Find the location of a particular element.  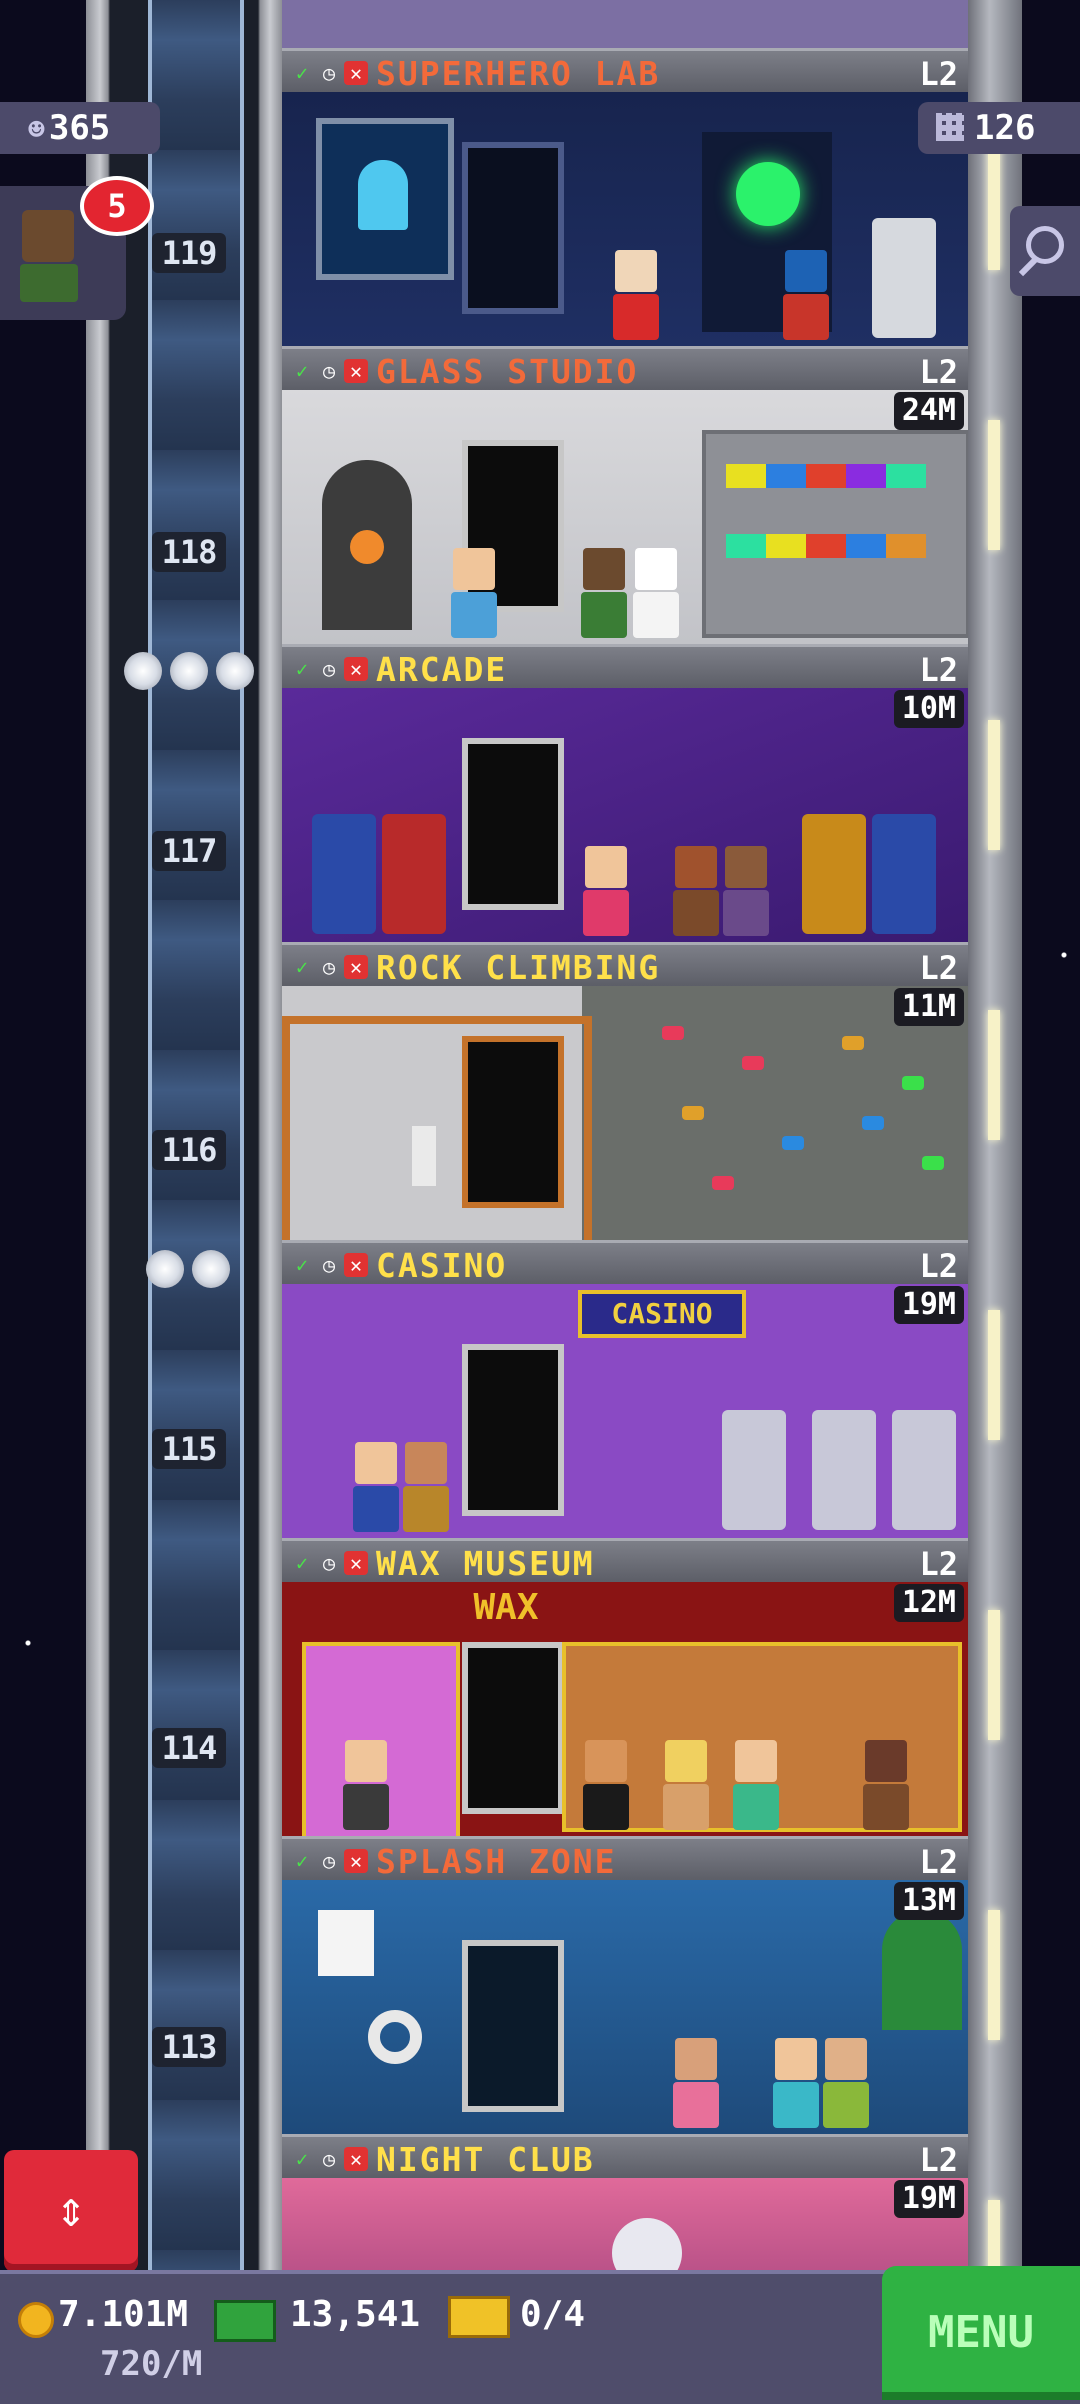

notice-poster is located at coordinates (346, 1943).